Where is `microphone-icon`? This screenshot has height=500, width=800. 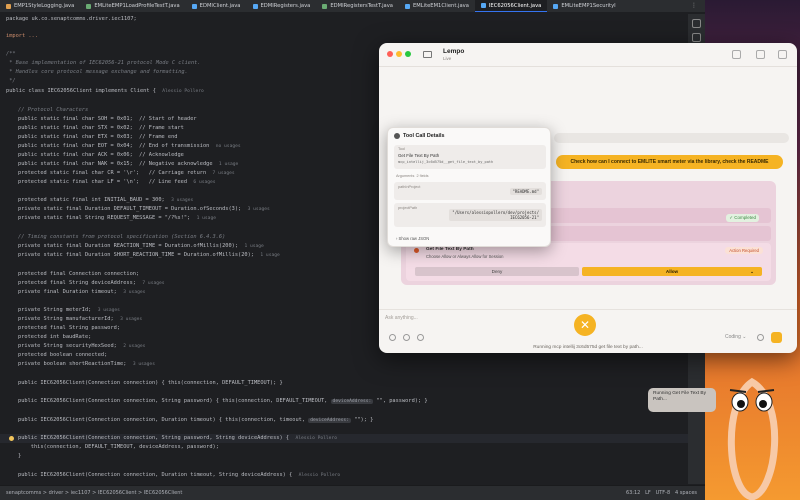 microphone-icon is located at coordinates (760, 337).